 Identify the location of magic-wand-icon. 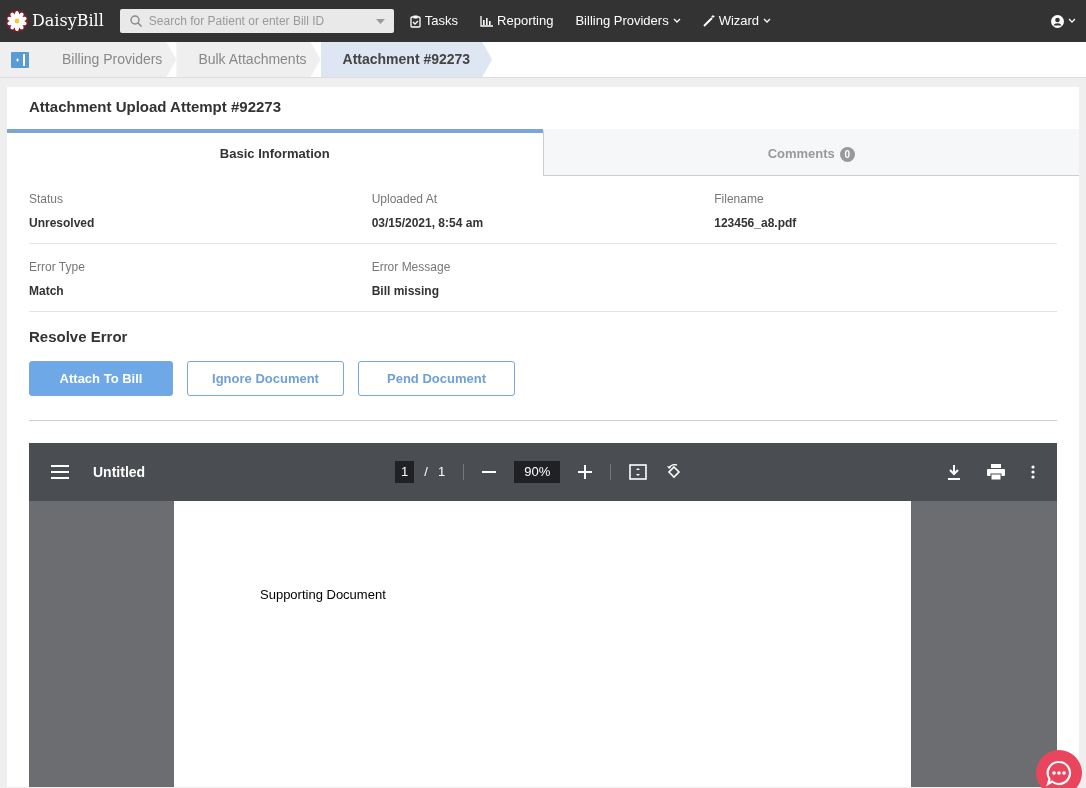
(708, 21).